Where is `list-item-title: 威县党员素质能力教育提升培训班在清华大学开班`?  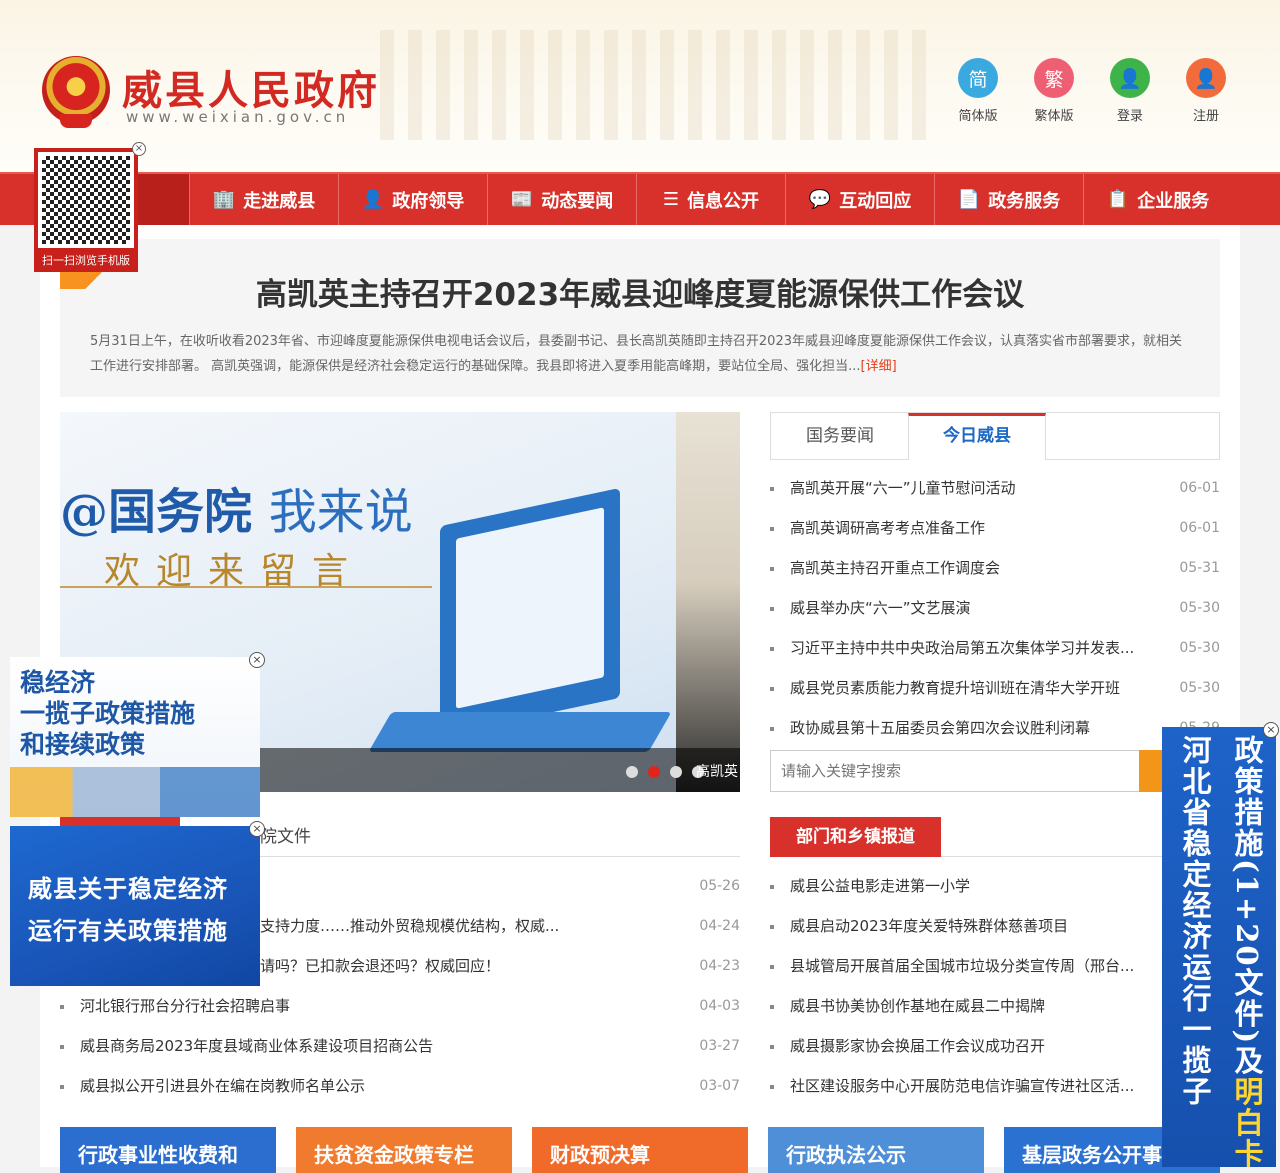 list-item-title: 威县党员素质能力教育提升培训班在清华大学开班 is located at coordinates (975, 688).